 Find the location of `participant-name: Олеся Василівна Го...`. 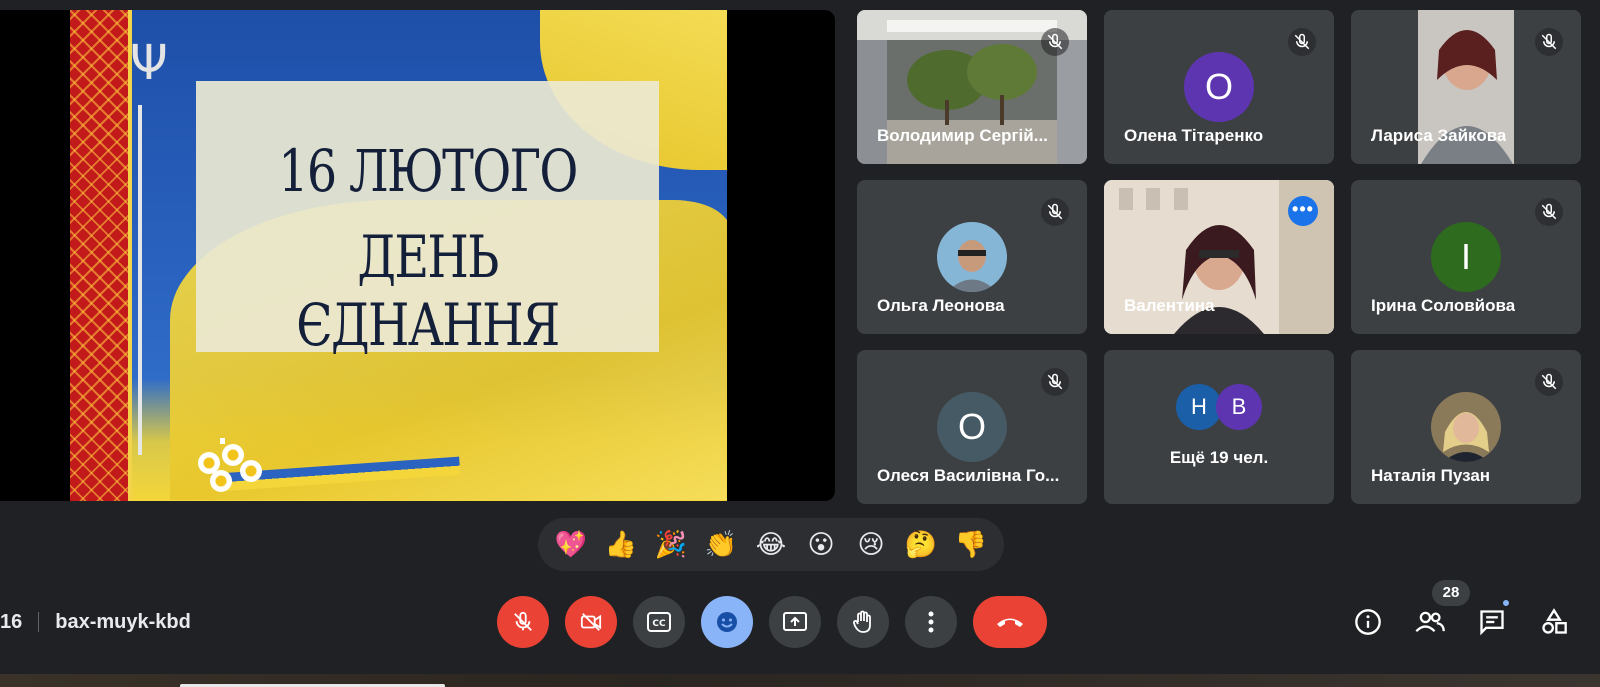

participant-name: Олеся Василівна Го... is located at coordinates (968, 475).